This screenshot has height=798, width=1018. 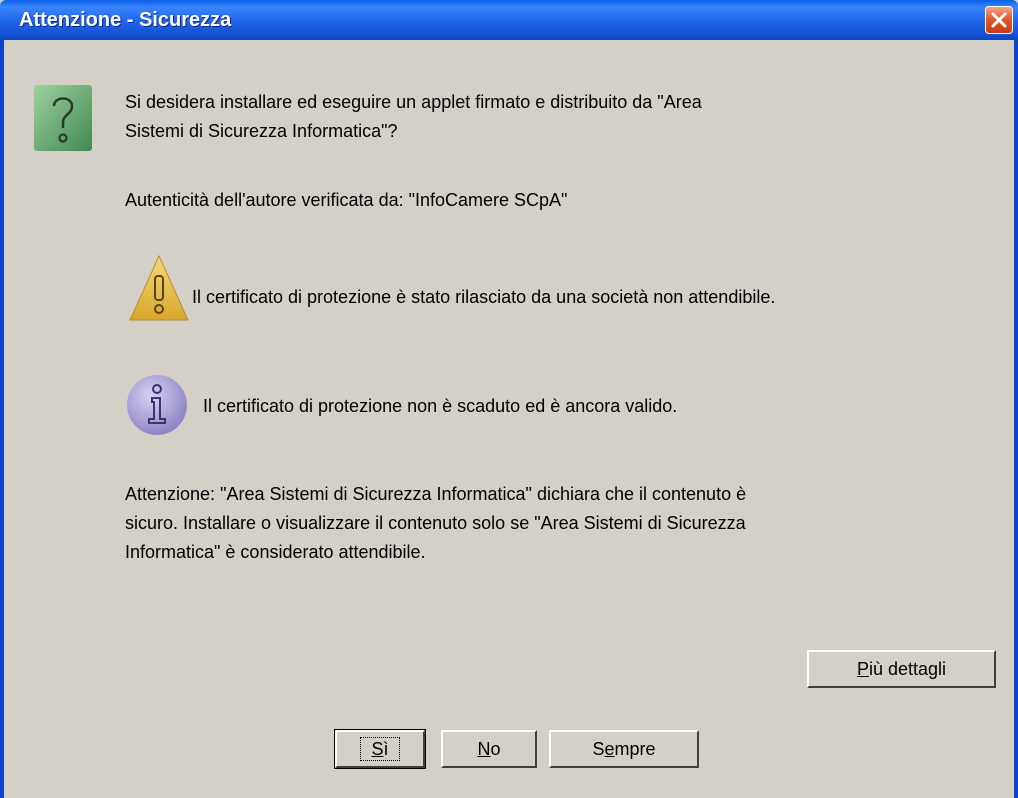 What do you see at coordinates (386, 749) in the screenshot?
I see `yes-label: ì` at bounding box center [386, 749].